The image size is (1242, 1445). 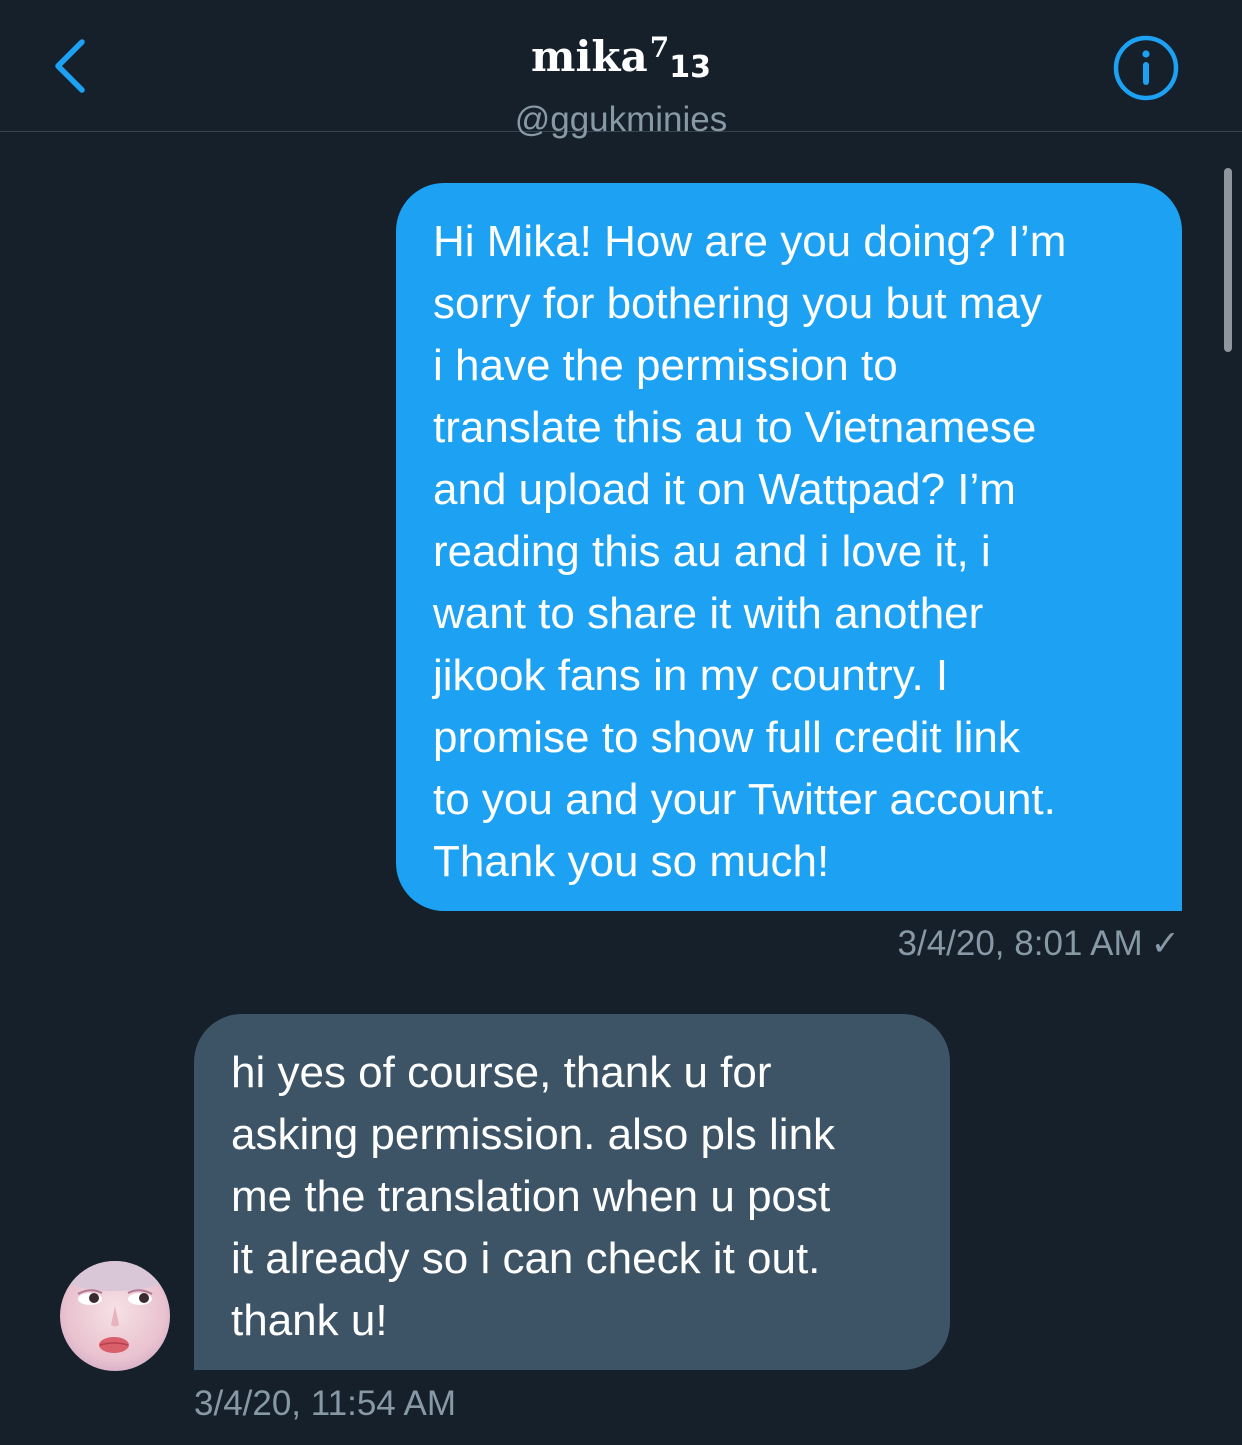 What do you see at coordinates (1228, 260) in the screenshot?
I see `scrollbar-thumb` at bounding box center [1228, 260].